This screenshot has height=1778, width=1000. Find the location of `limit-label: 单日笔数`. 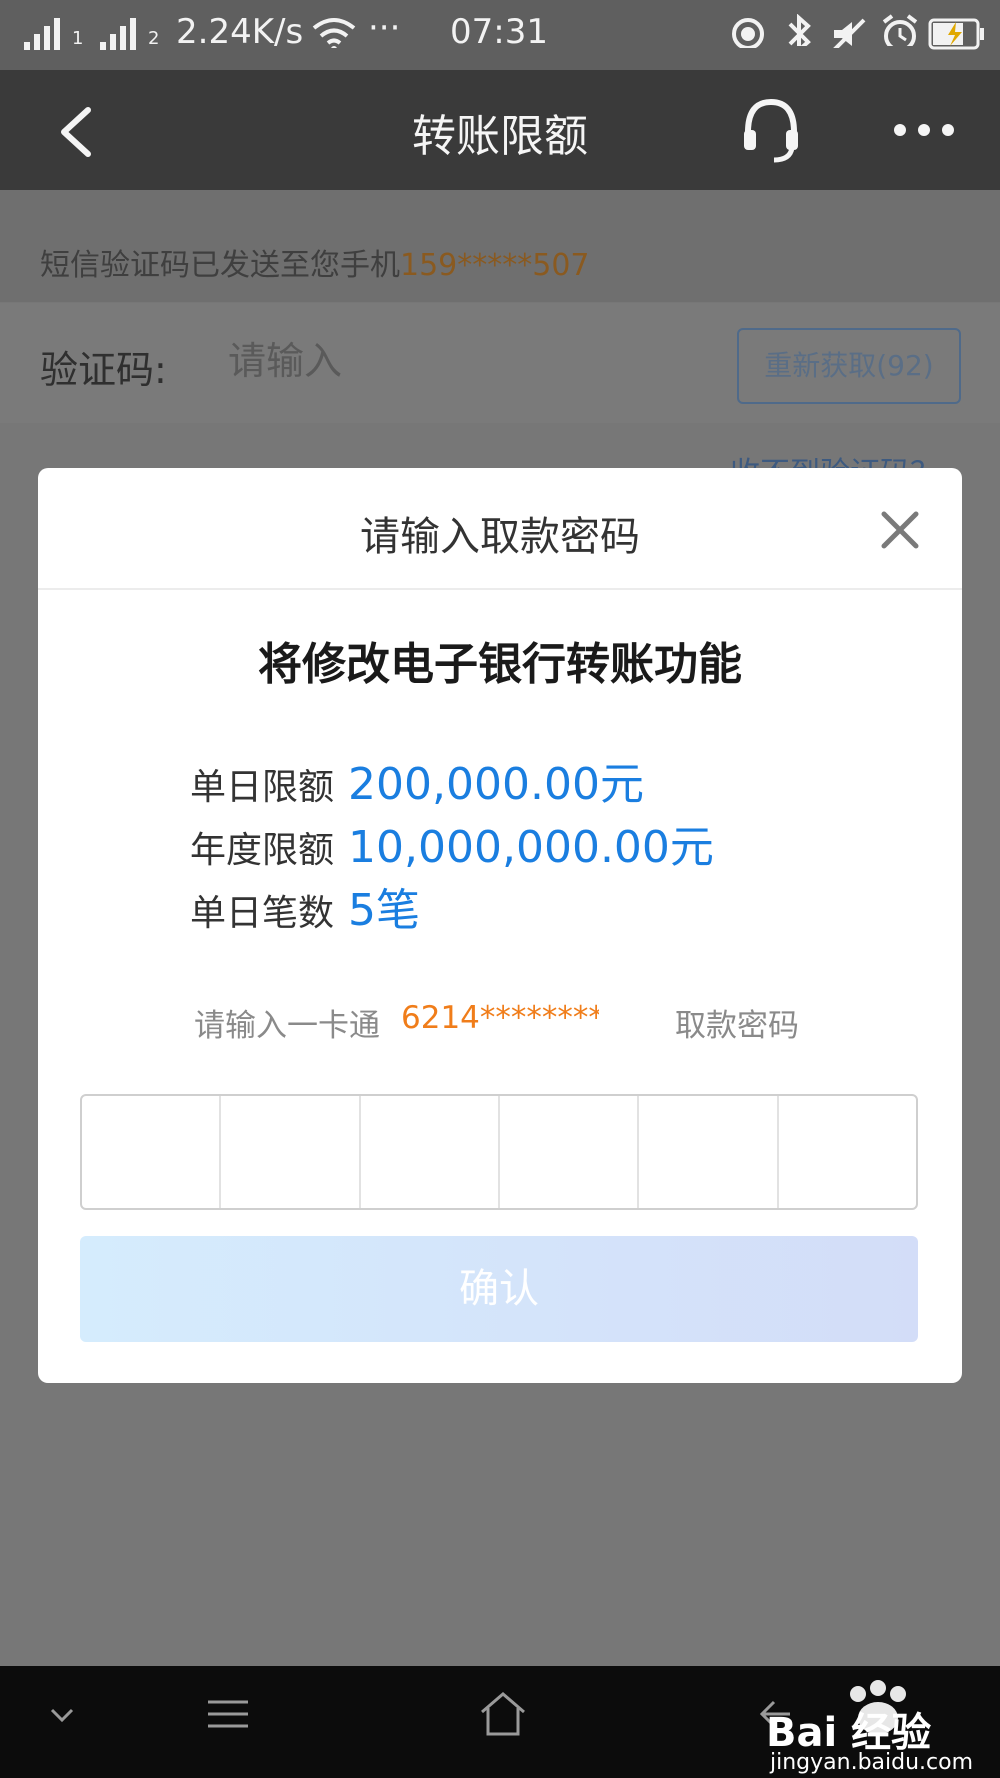

limit-label: 单日笔数 is located at coordinates (262, 913).